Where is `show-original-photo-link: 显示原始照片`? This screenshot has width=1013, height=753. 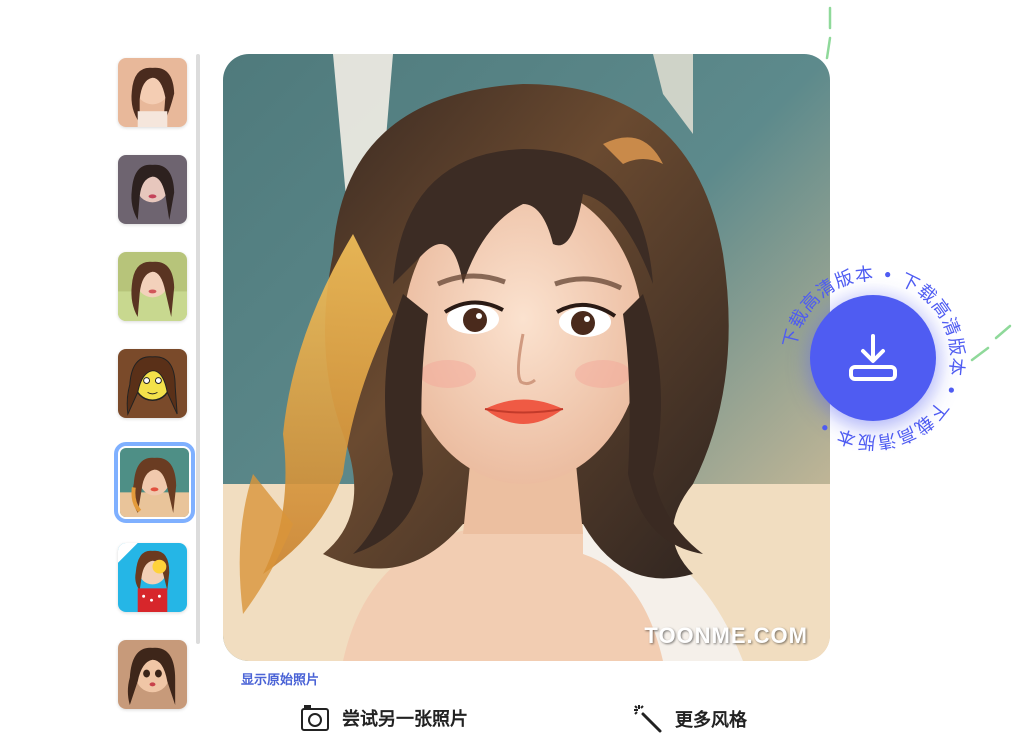
show-original-photo-link: 显示原始照片 is located at coordinates (280, 678).